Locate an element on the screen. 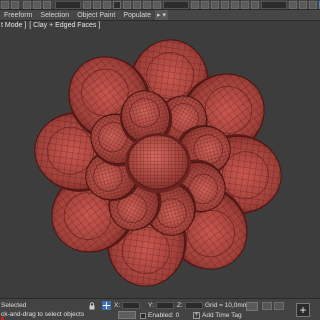 This screenshot has height=320, width=320. z-coordinate-field is located at coordinates (193, 305).